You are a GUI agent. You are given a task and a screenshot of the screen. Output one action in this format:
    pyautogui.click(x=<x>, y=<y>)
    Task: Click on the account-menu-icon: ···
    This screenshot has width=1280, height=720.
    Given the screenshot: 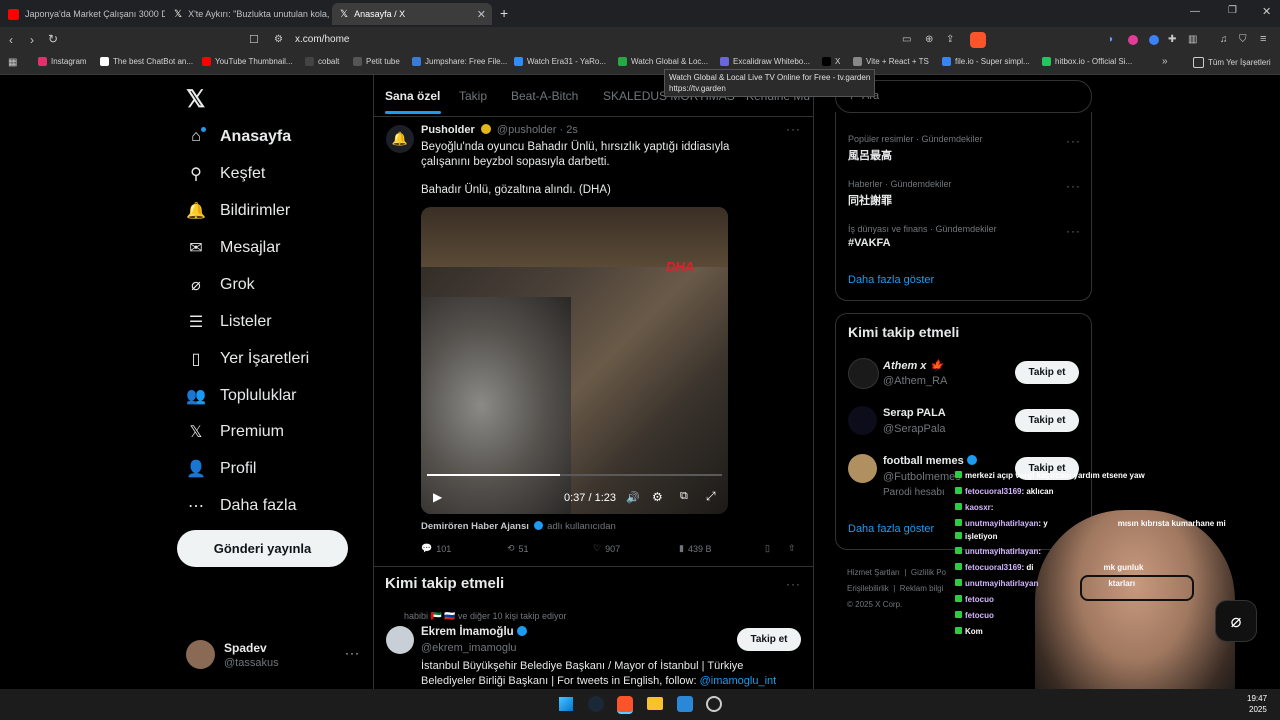 What is the action you would take?
    pyautogui.click(x=352, y=653)
    